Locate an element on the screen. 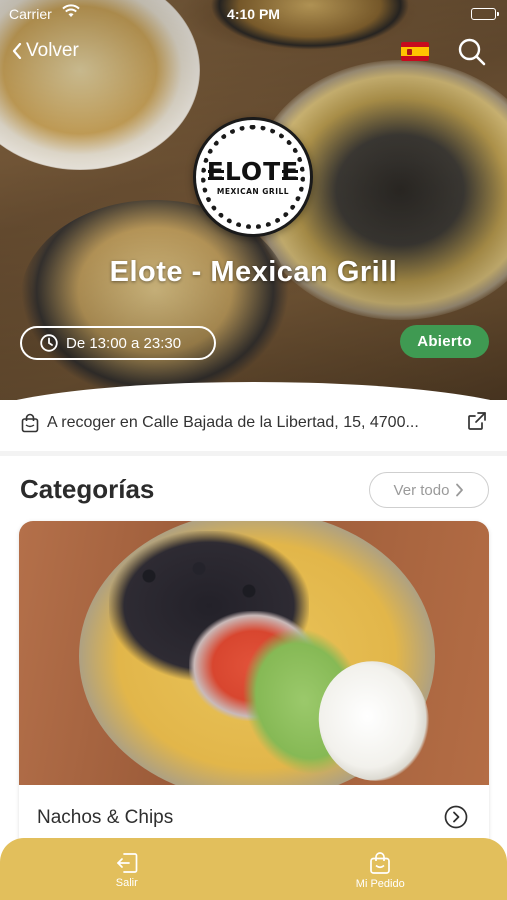 The height and width of the screenshot is (900, 507). restaurant-logo: ELOTE MEXICAN GRILL is located at coordinates (253, 177).